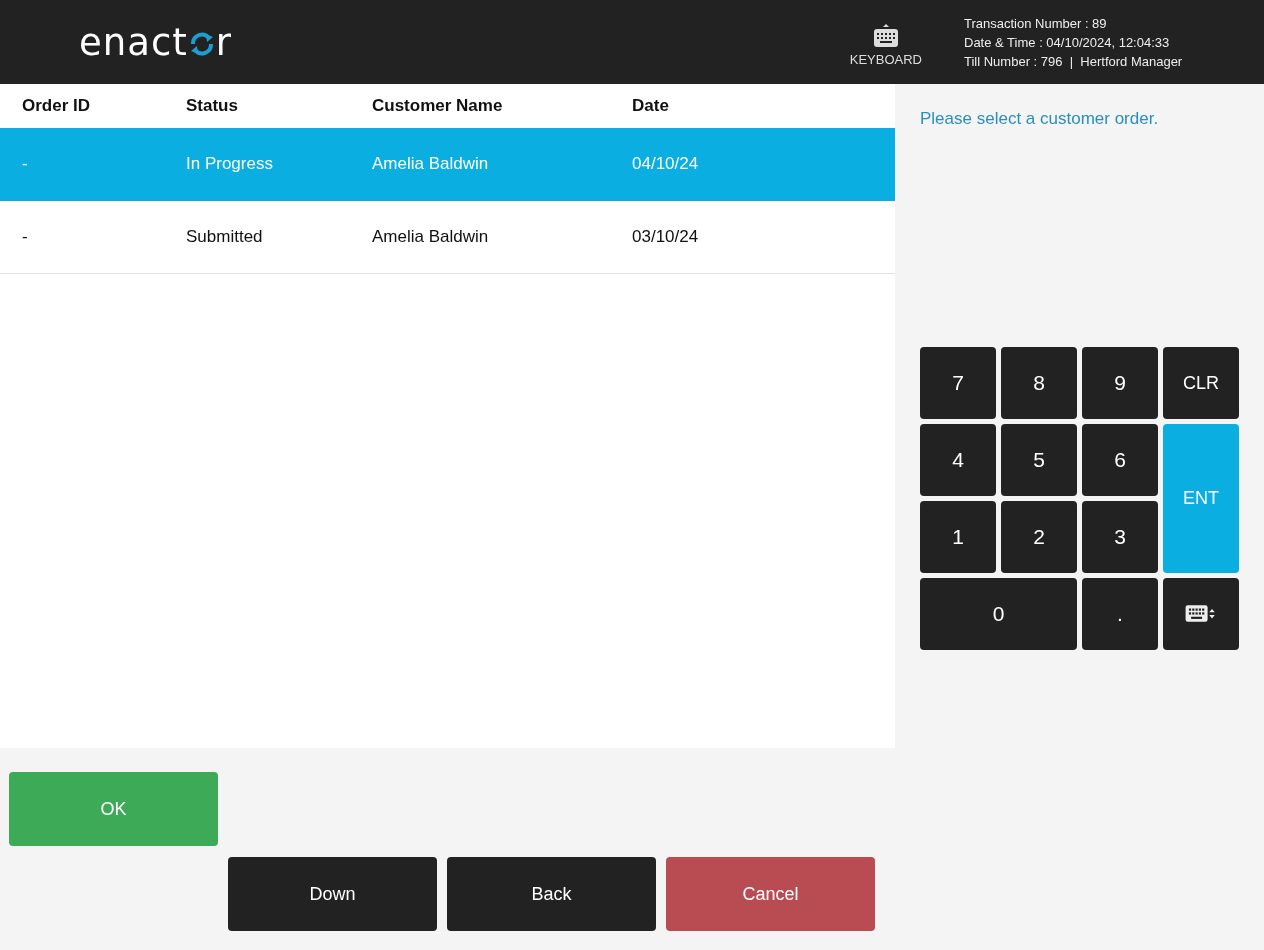 The image size is (1264, 950). What do you see at coordinates (958, 537) in the screenshot?
I see `keypad-key: 1` at bounding box center [958, 537].